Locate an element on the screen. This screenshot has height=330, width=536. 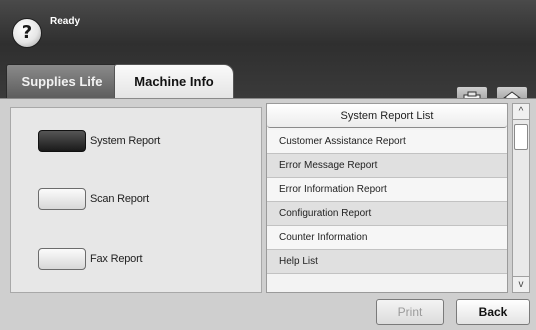
report-label: System Report is located at coordinates (125, 141).